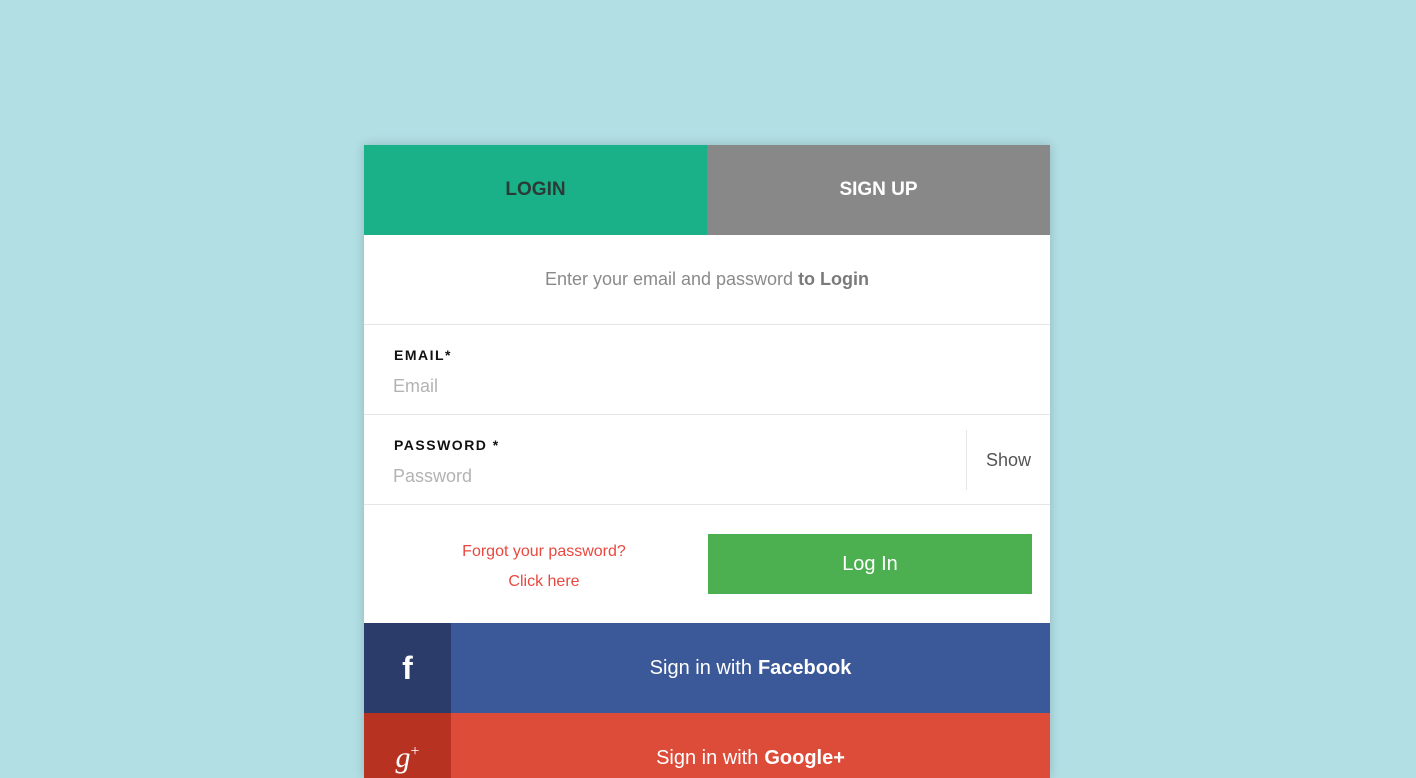 The width and height of the screenshot is (1416, 778). I want to click on google-signin-label: Sign in with Google+, so click(750, 745).